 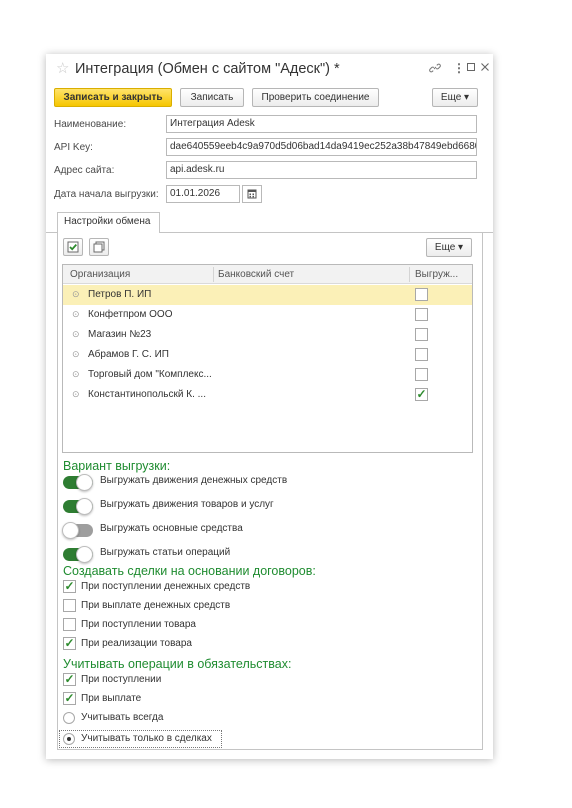 What do you see at coordinates (267, 355) in the screenshot?
I see `table-row: ⊙ Абрамов Г. С. ИП` at bounding box center [267, 355].